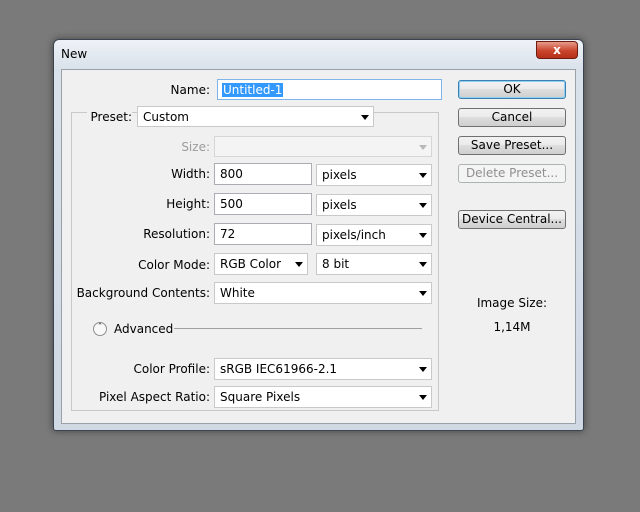 Image resolution: width=640 pixels, height=512 pixels. What do you see at coordinates (172, 369) in the screenshot?
I see `color-profile-label: Color Profile:` at bounding box center [172, 369].